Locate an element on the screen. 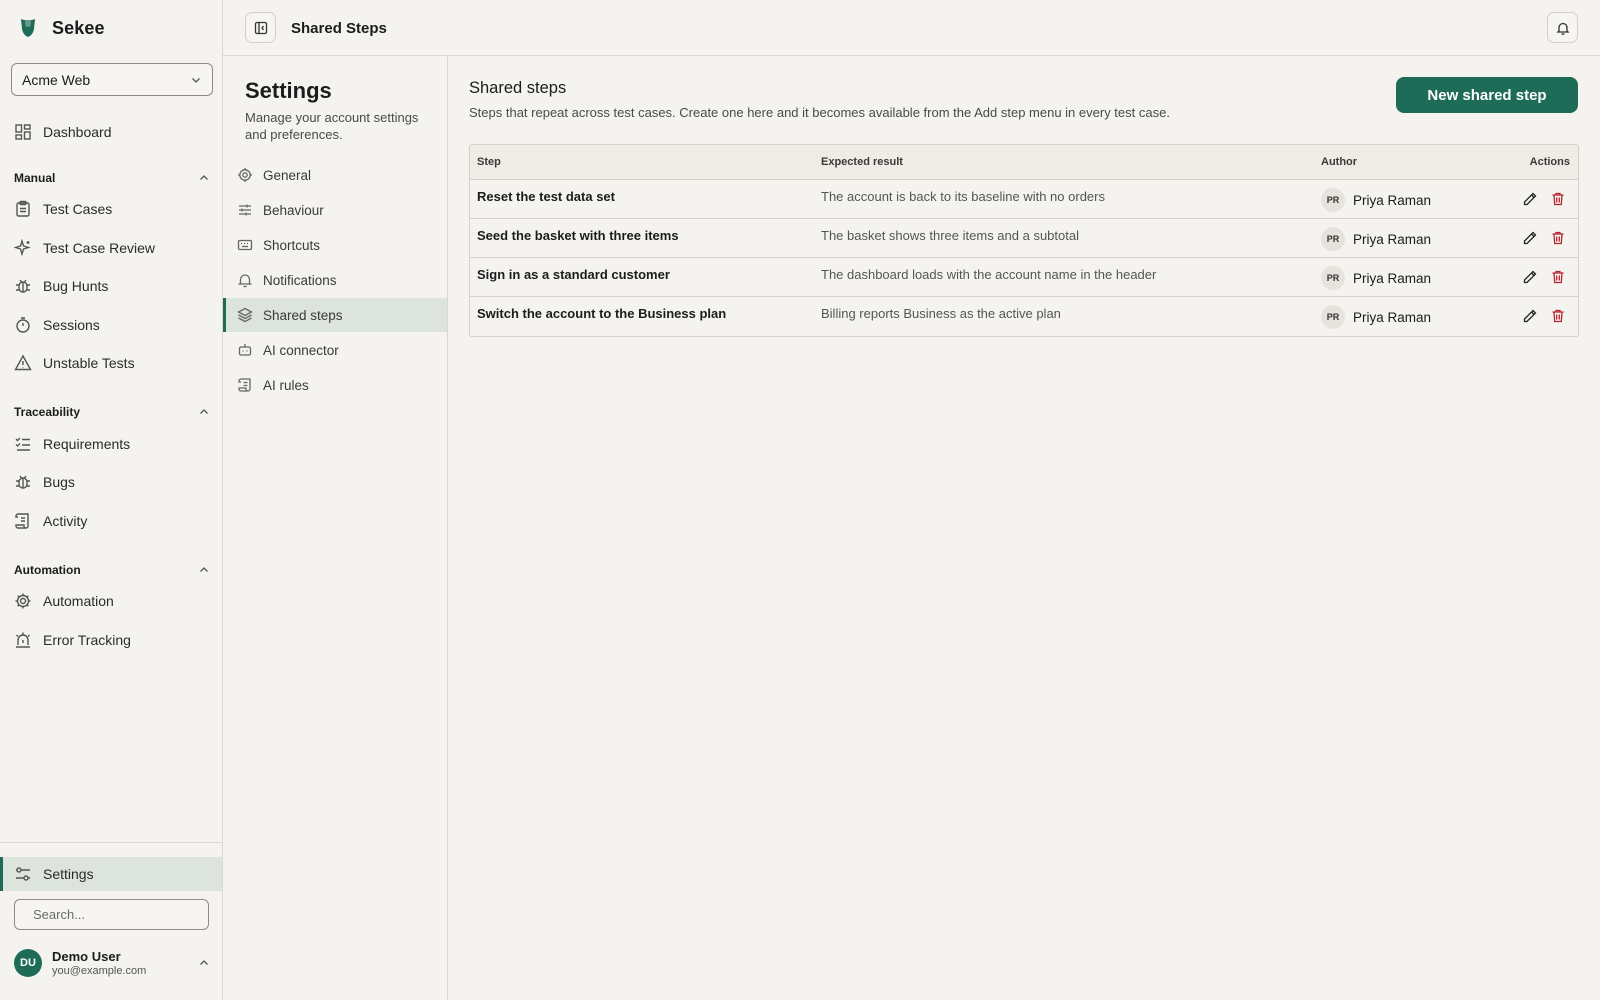  section-toggle-automation: Automation is located at coordinates (112, 570).